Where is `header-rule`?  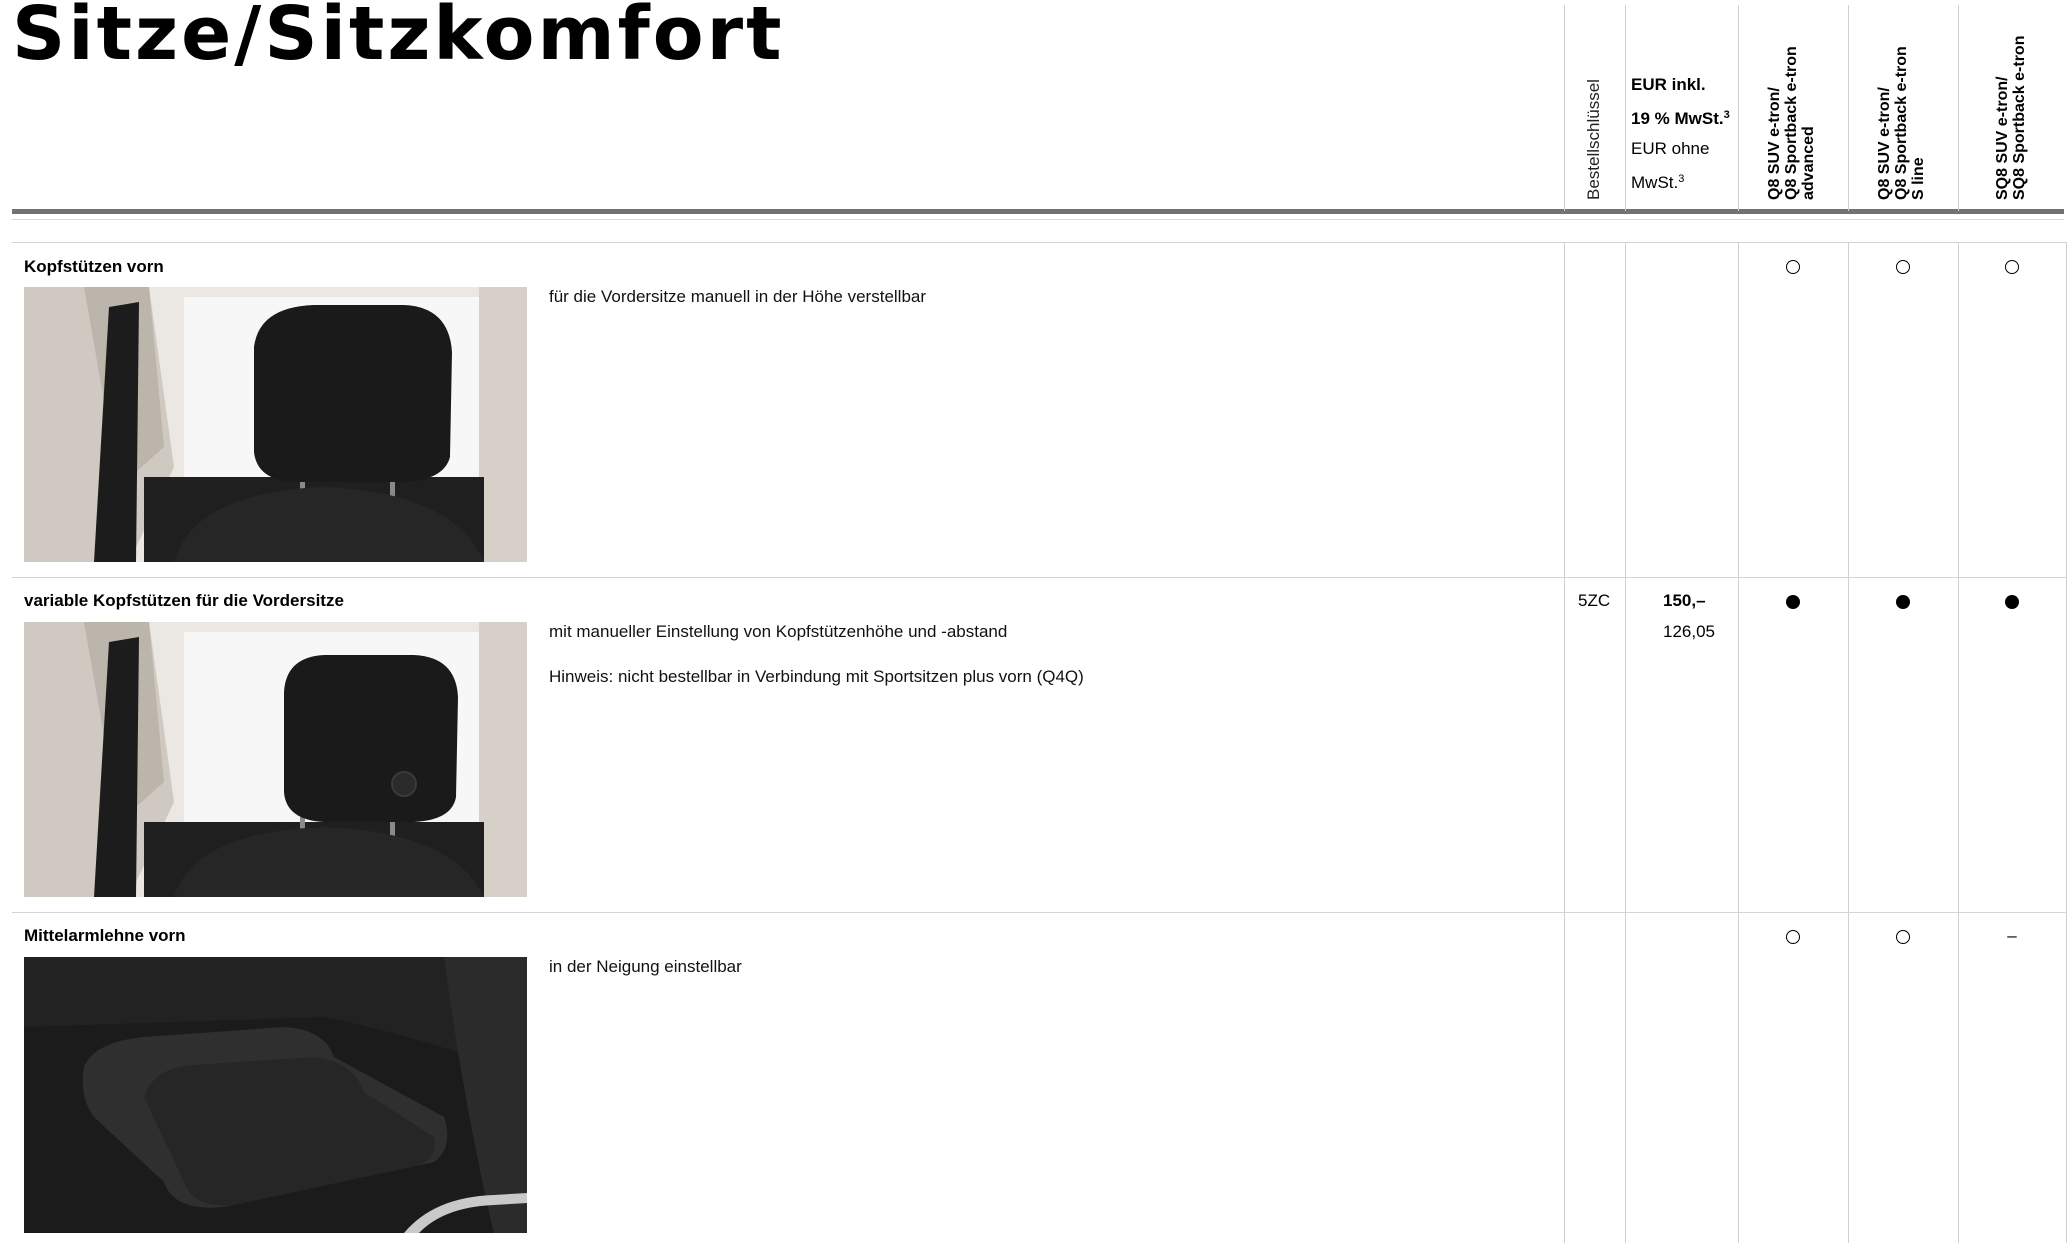 header-rule is located at coordinates (1038, 211).